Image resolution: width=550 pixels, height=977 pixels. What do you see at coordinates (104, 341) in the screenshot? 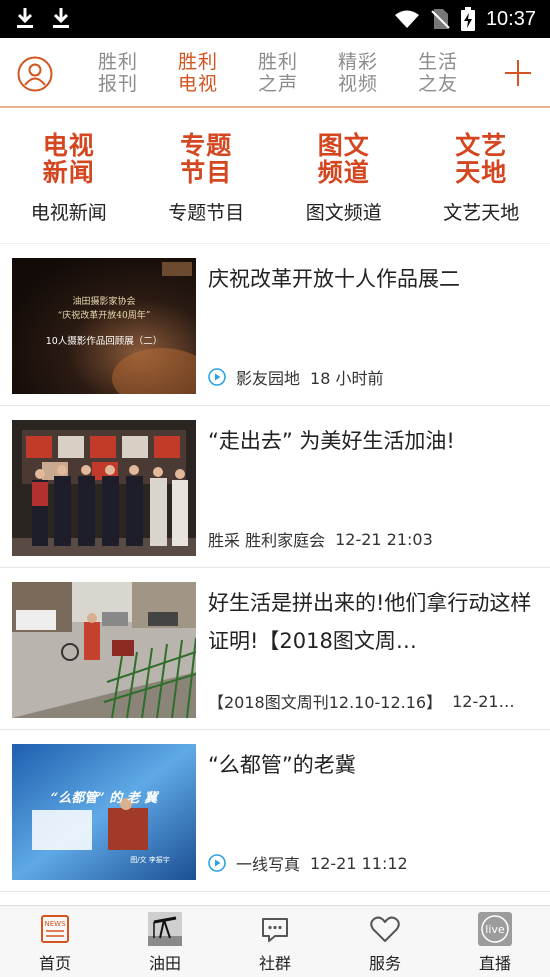
I see `thumbnail-text: 10人摄影作品回顾展（二）` at bounding box center [104, 341].